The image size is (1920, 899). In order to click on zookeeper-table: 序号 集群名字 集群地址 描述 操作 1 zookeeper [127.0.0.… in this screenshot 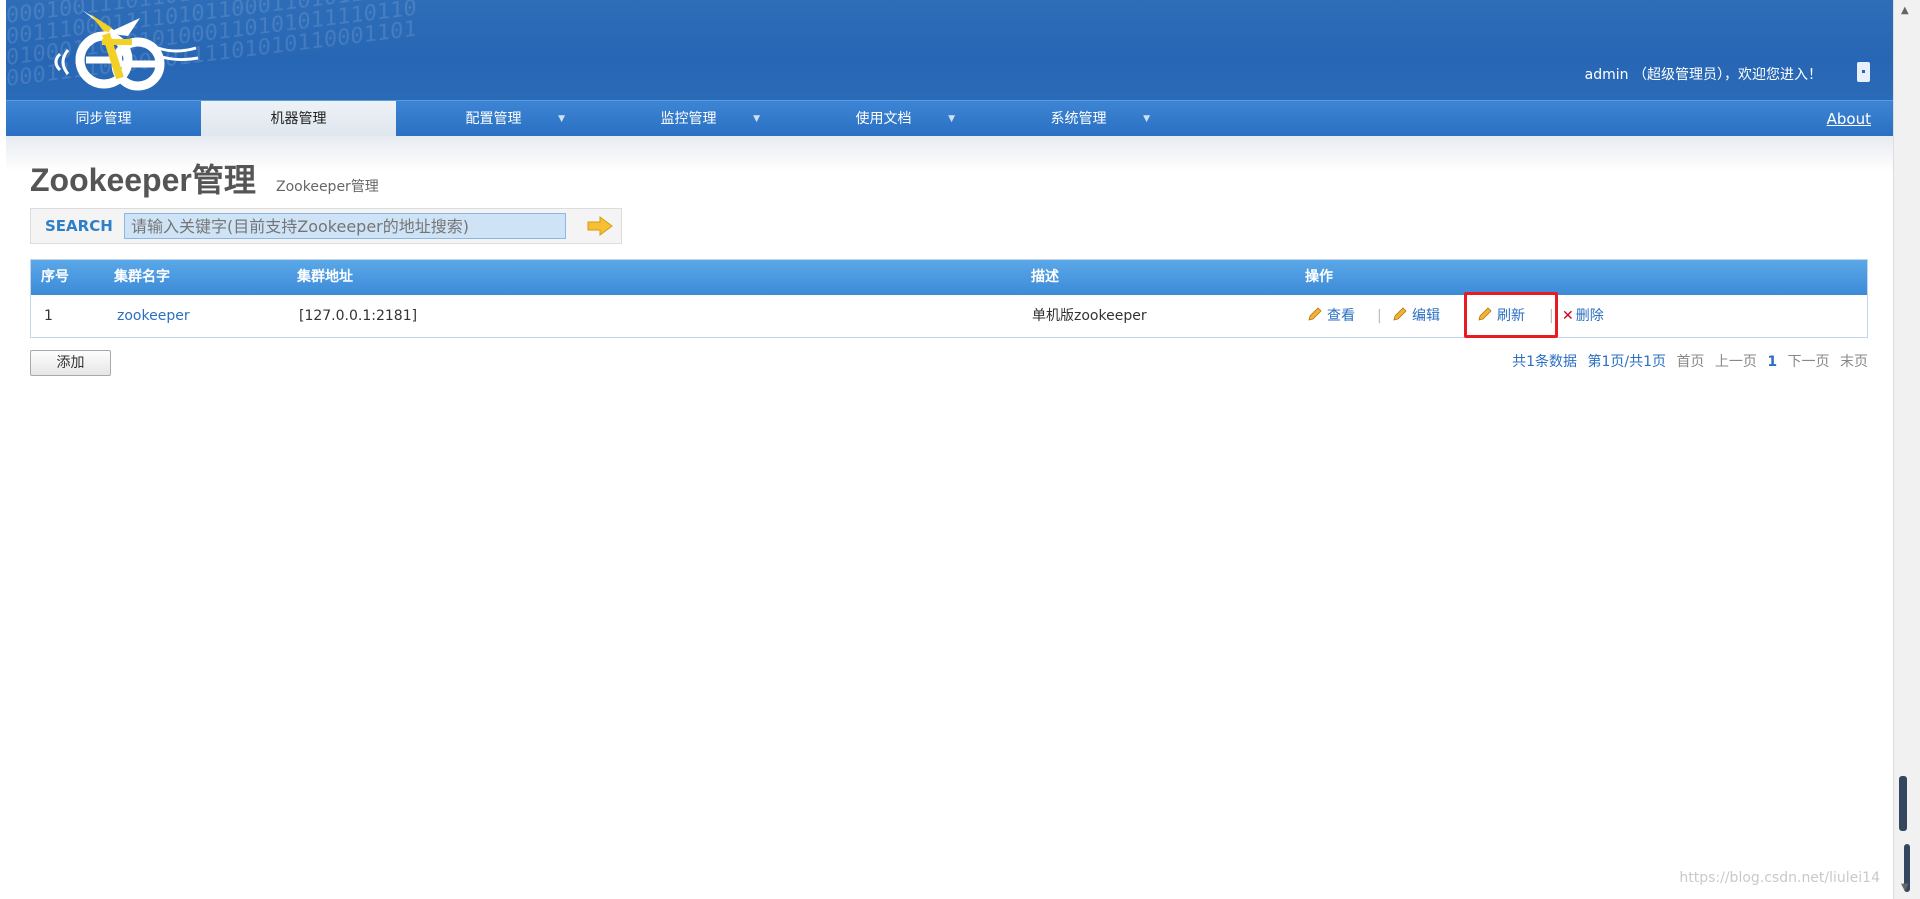, I will do `click(949, 298)`.